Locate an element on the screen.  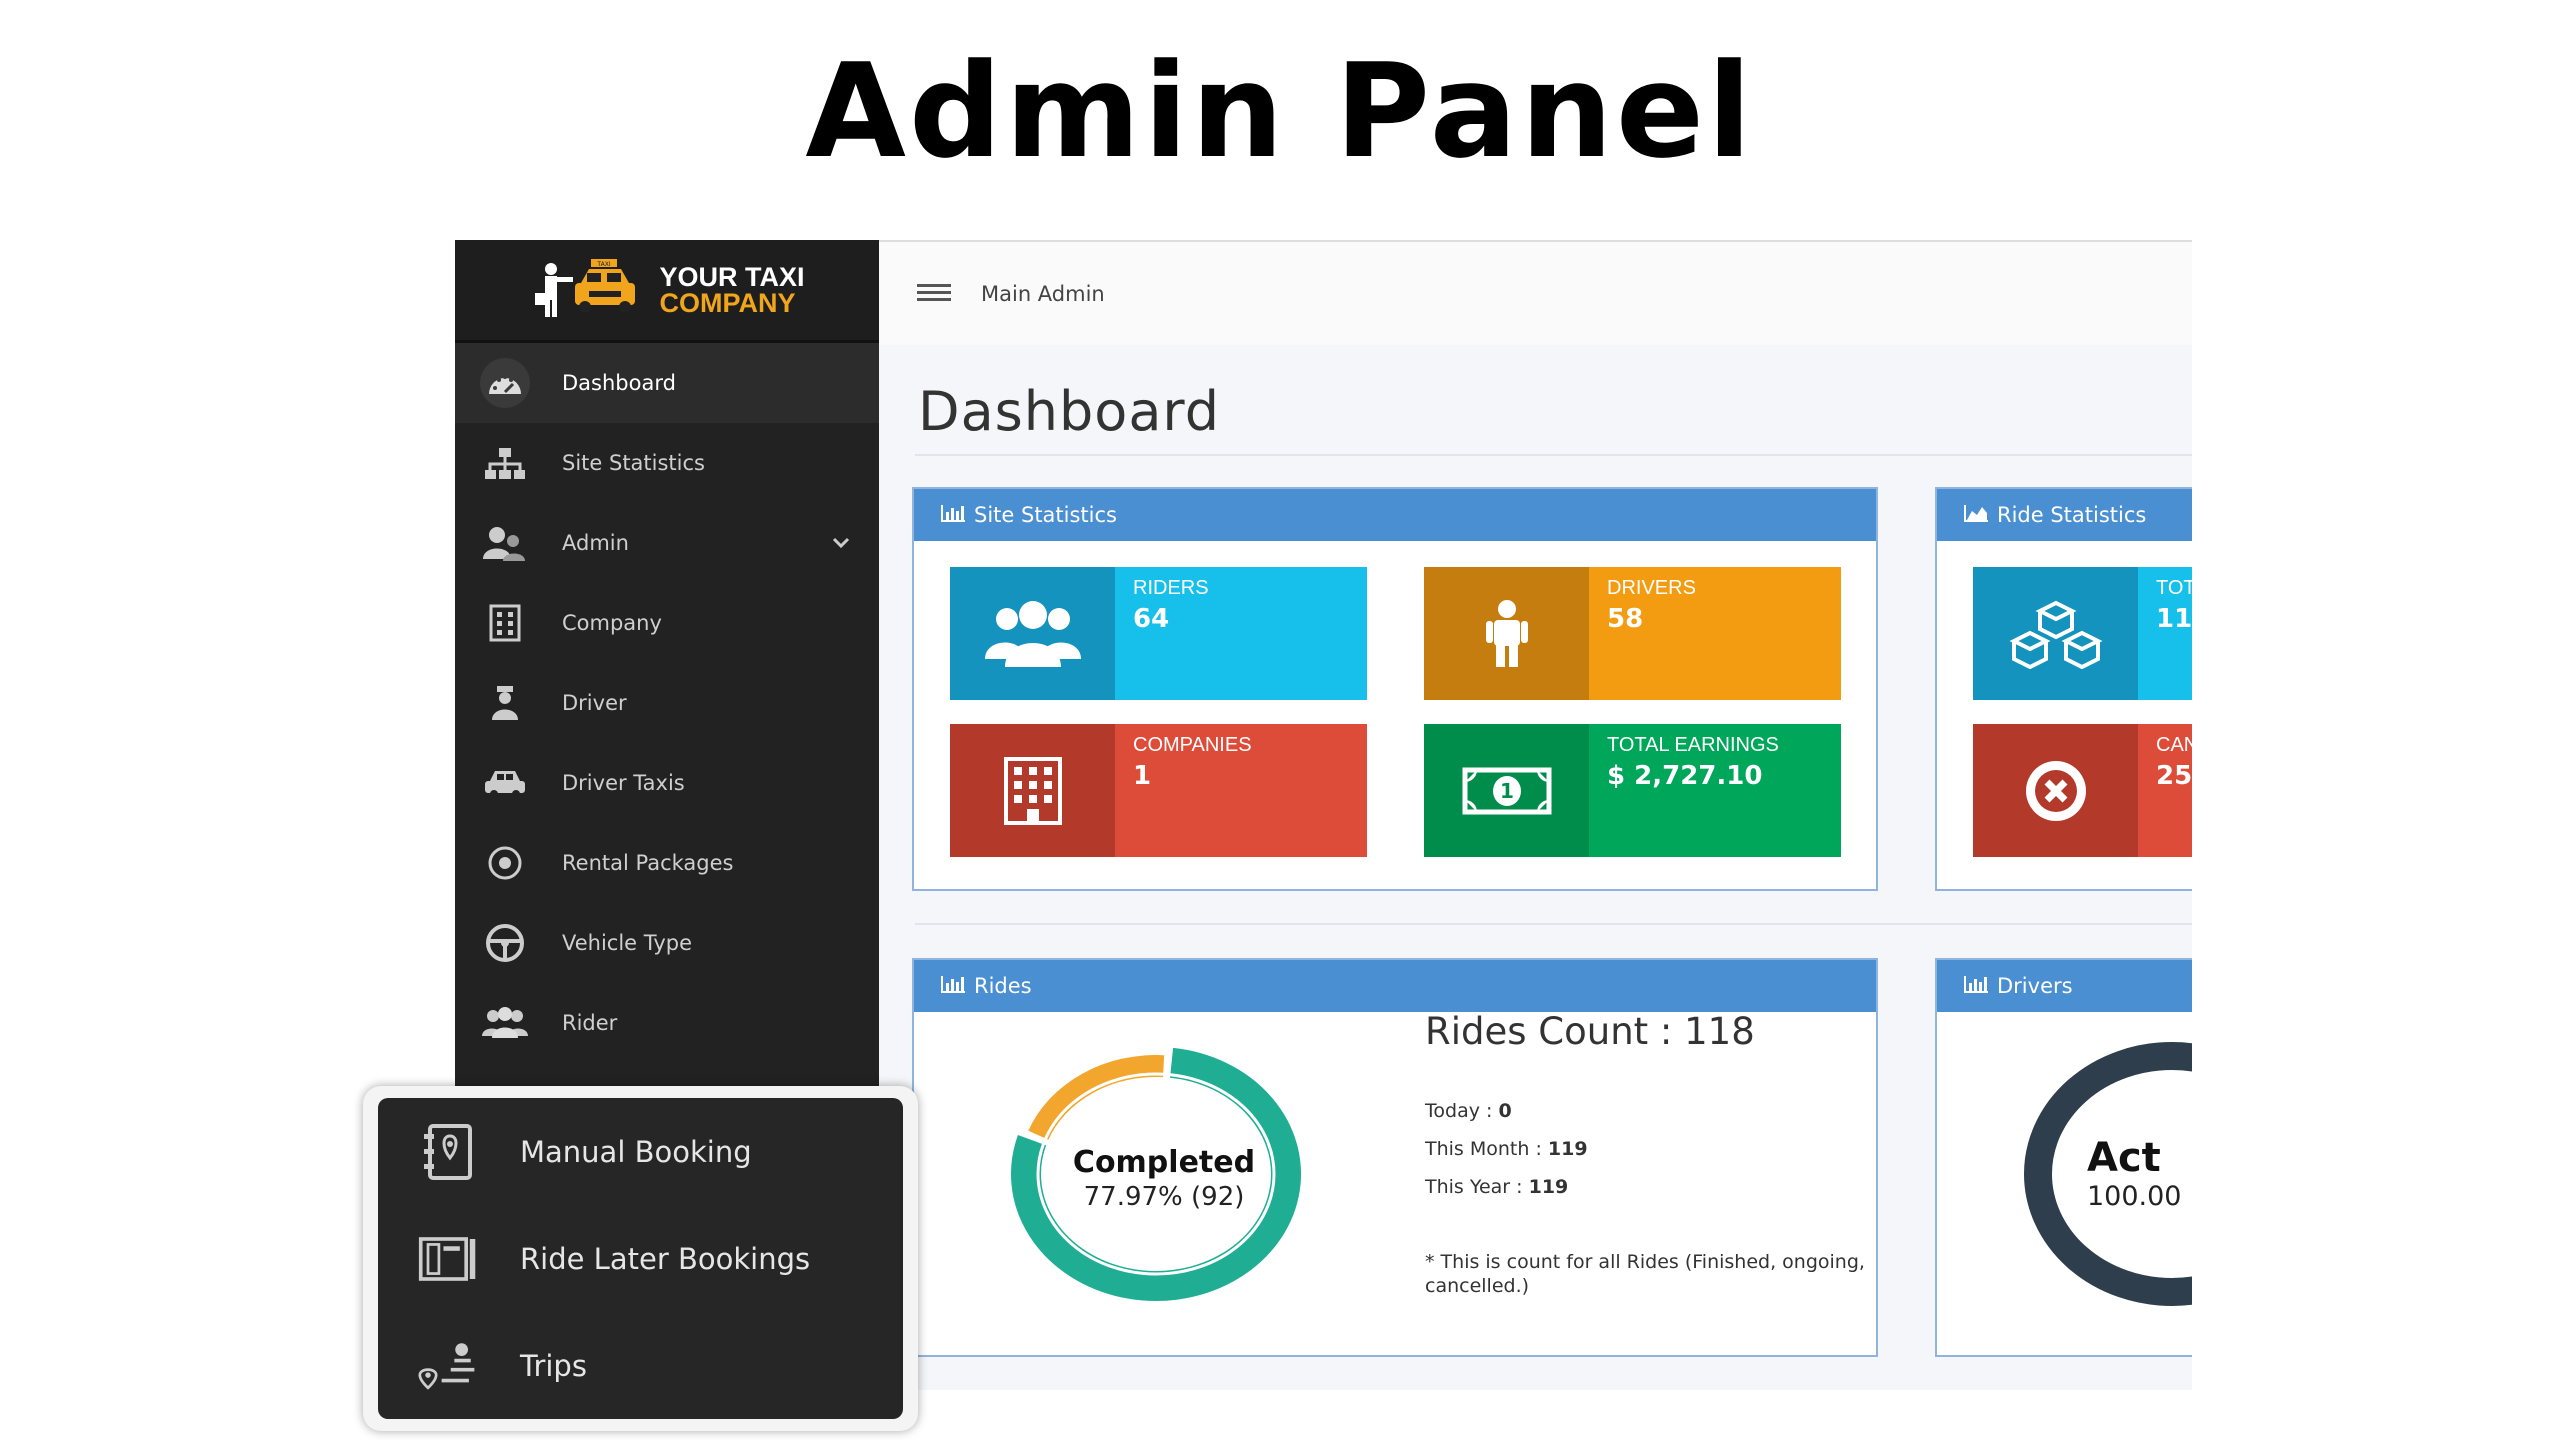
panel-title: Ride Statistics is located at coordinates (2072, 515).